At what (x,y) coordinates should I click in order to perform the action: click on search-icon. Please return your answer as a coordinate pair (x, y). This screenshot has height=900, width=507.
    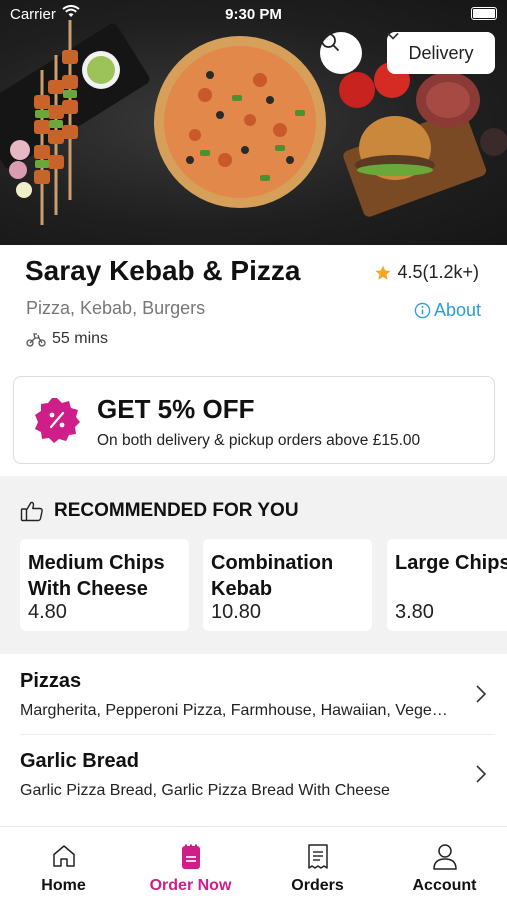
    Looking at the image, I should click on (330, 42).